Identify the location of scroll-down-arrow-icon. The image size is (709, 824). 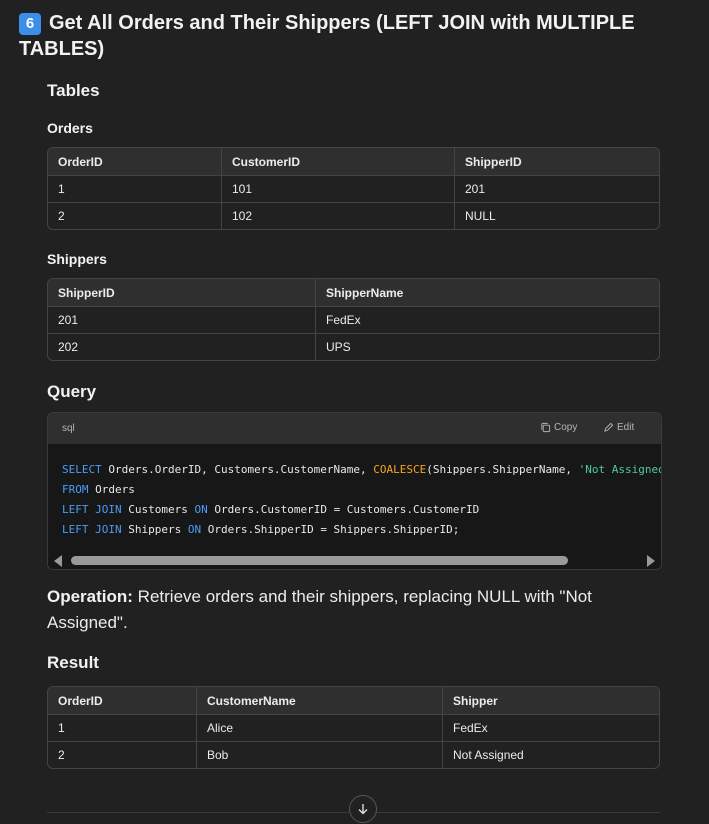
(363, 809).